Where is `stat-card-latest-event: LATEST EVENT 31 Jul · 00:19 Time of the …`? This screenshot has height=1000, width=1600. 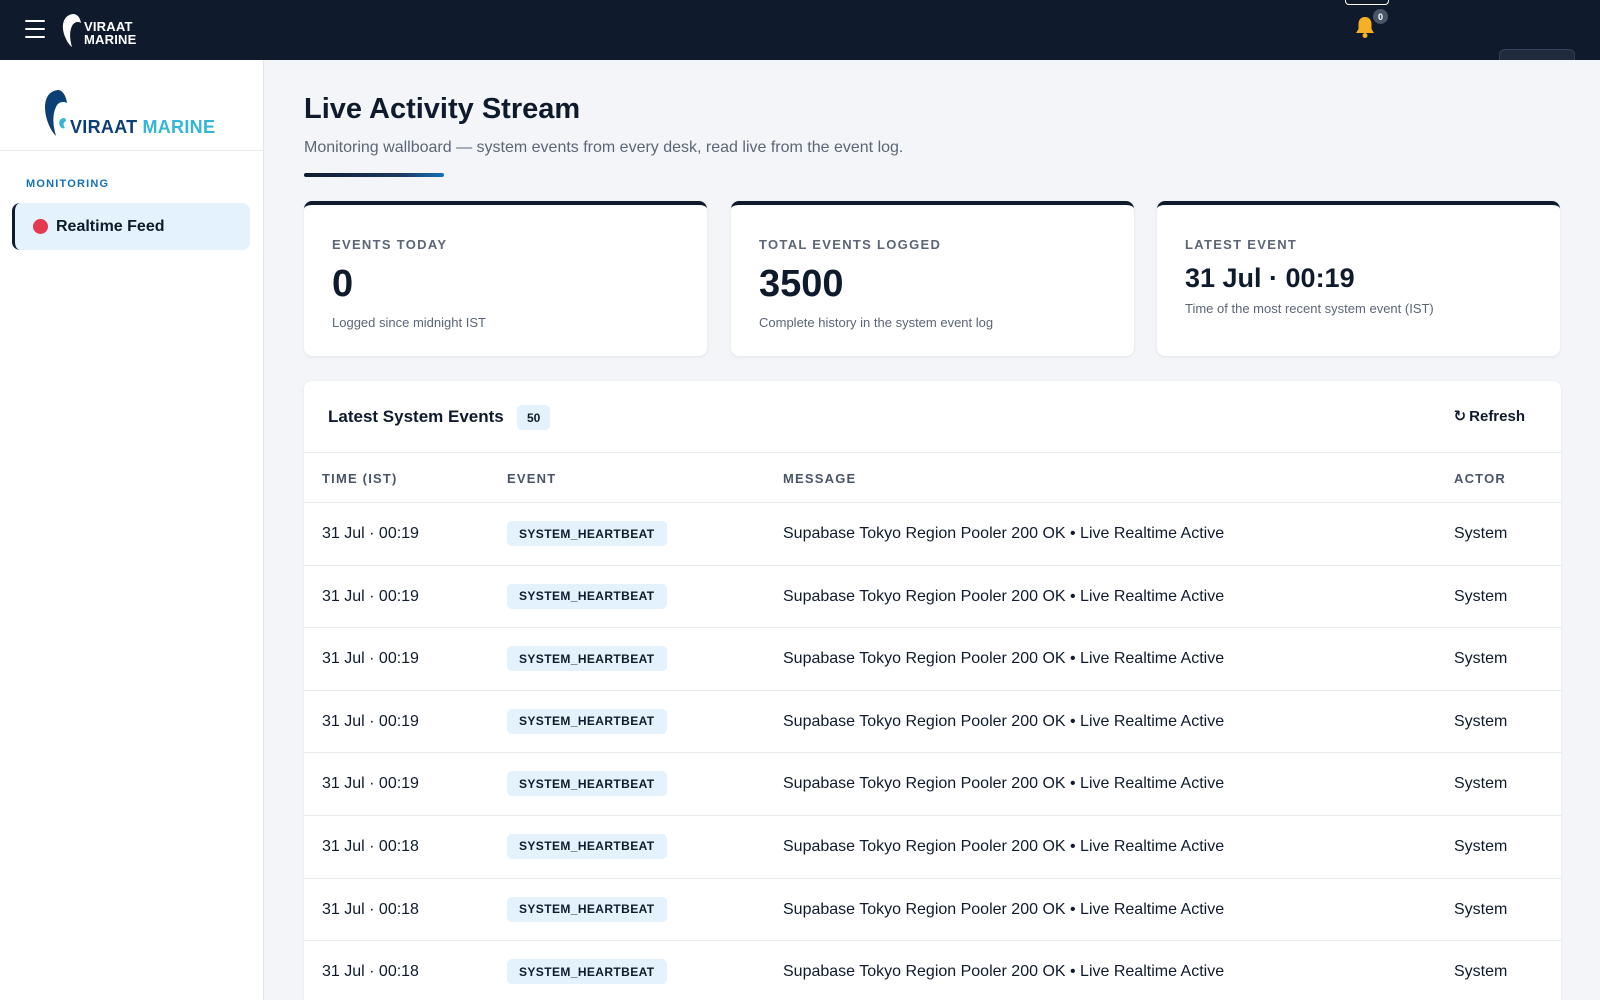
stat-card-latest-event: LATEST EVENT 31 Jul · 00:19 Time of the … is located at coordinates (1358, 278).